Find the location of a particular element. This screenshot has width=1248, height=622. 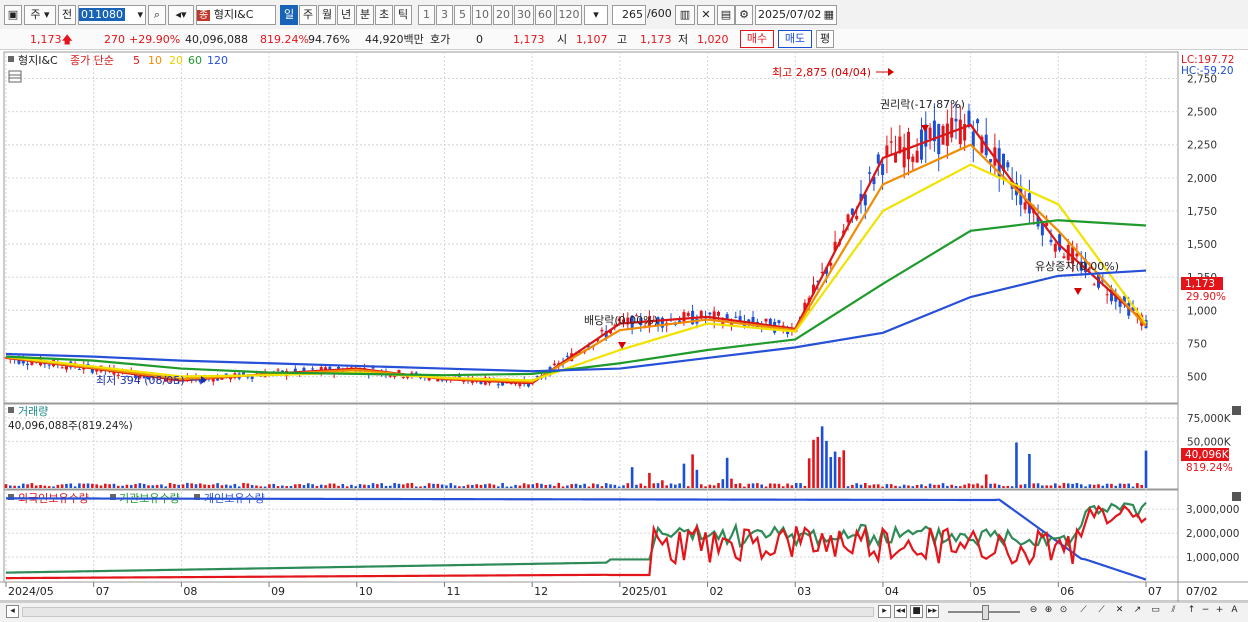

scroll-right-icon: ▸ is located at coordinates (884, 611).